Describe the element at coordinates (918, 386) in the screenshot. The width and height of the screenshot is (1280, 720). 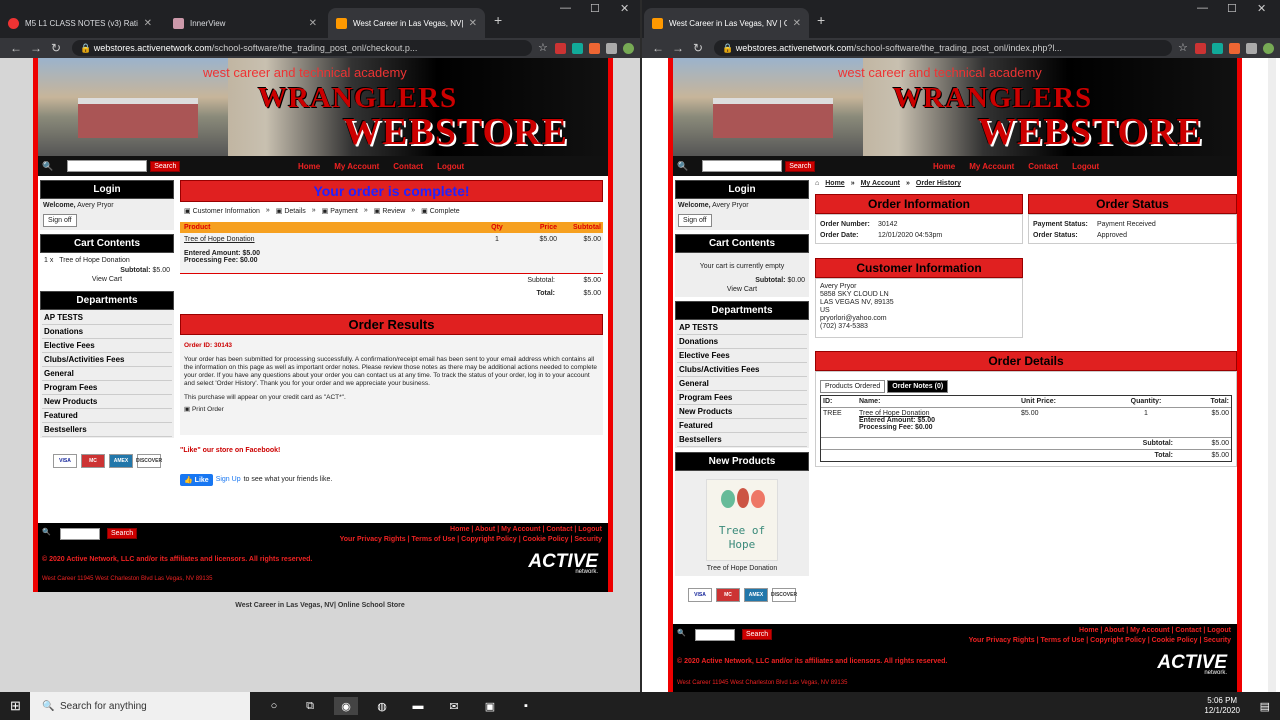
I see `tab-order-notes: Order Notes (0)` at that location.